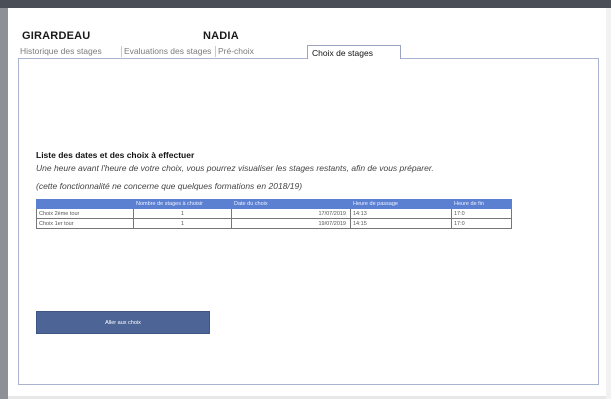  Describe the element at coordinates (85, 213) in the screenshot. I see `cell-round: Choix 2ème tour` at that location.